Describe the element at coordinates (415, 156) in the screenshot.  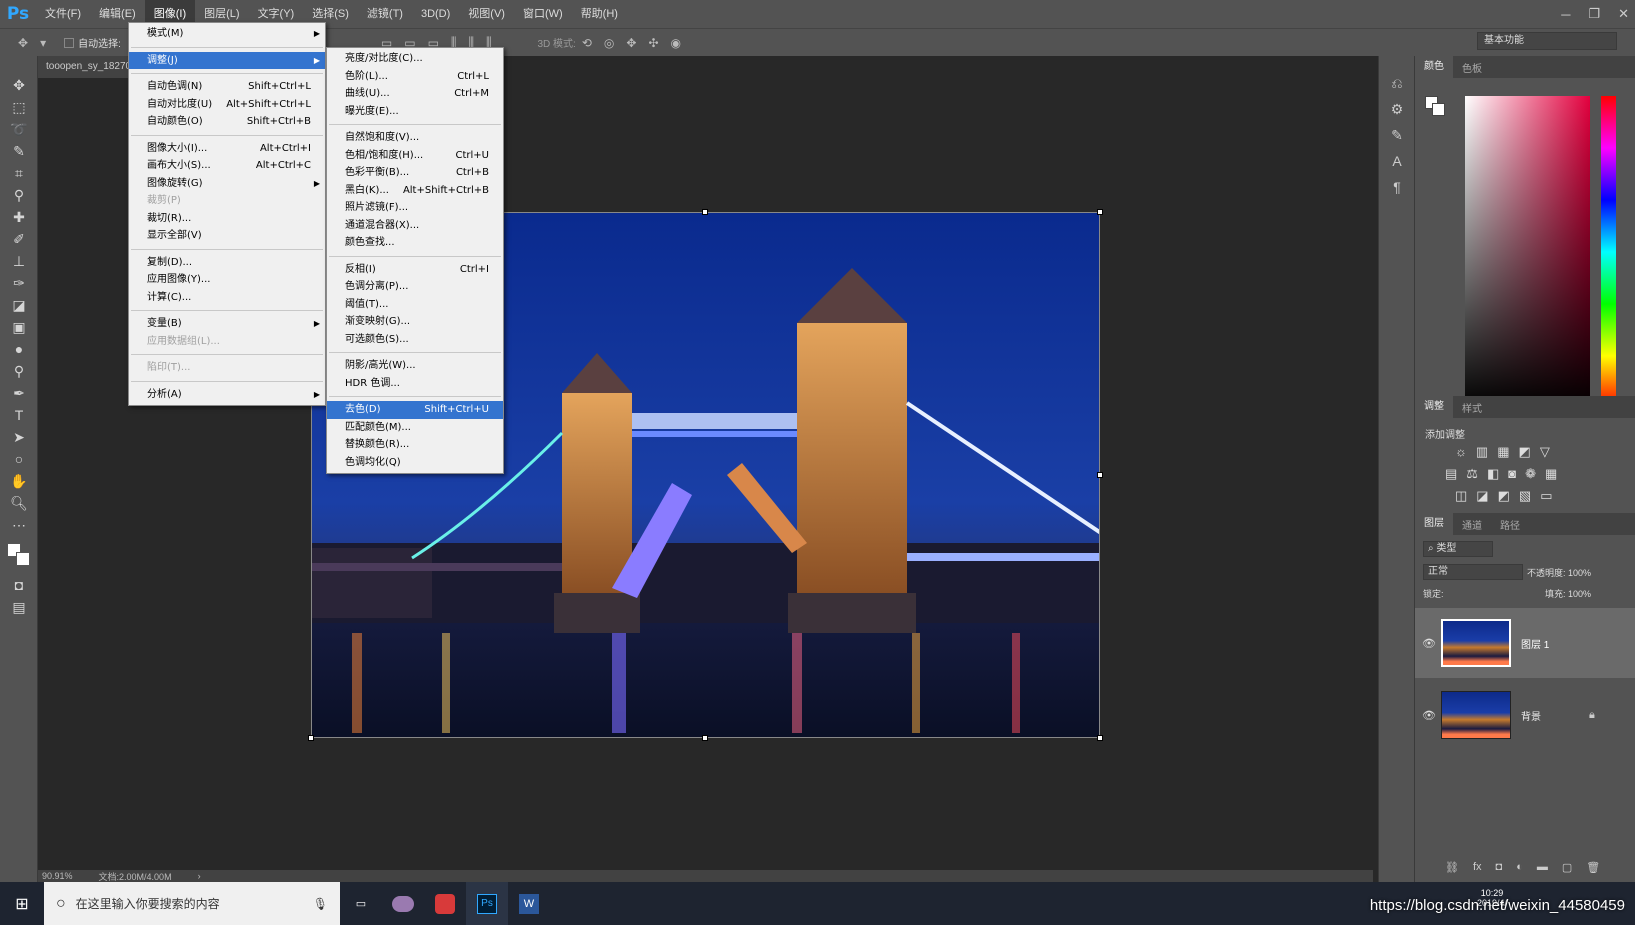
I see `adjust_menu-item: 色相/饱和度(H)... Ctrl+U` at that location.